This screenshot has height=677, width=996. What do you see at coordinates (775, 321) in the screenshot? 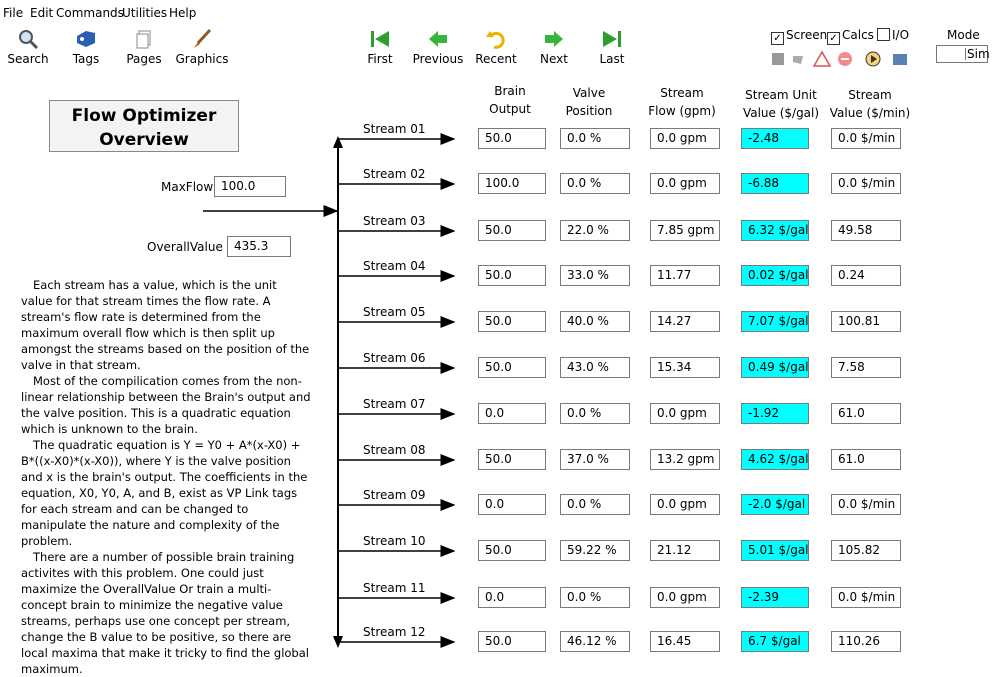
I see `stream-unit-value-field: 7.07 $/gal` at bounding box center [775, 321].